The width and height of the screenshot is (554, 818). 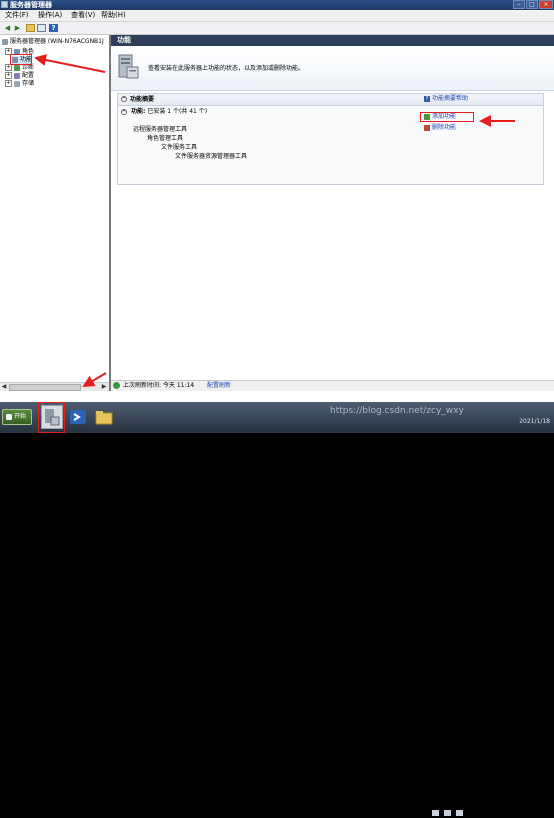 I want to click on volume-icon, so click(x=447, y=813).